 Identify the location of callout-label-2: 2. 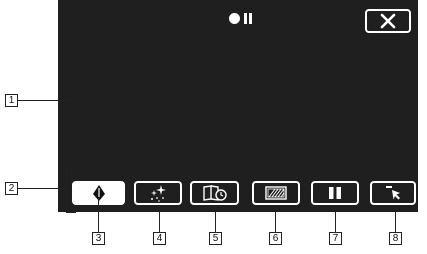
(11, 188).